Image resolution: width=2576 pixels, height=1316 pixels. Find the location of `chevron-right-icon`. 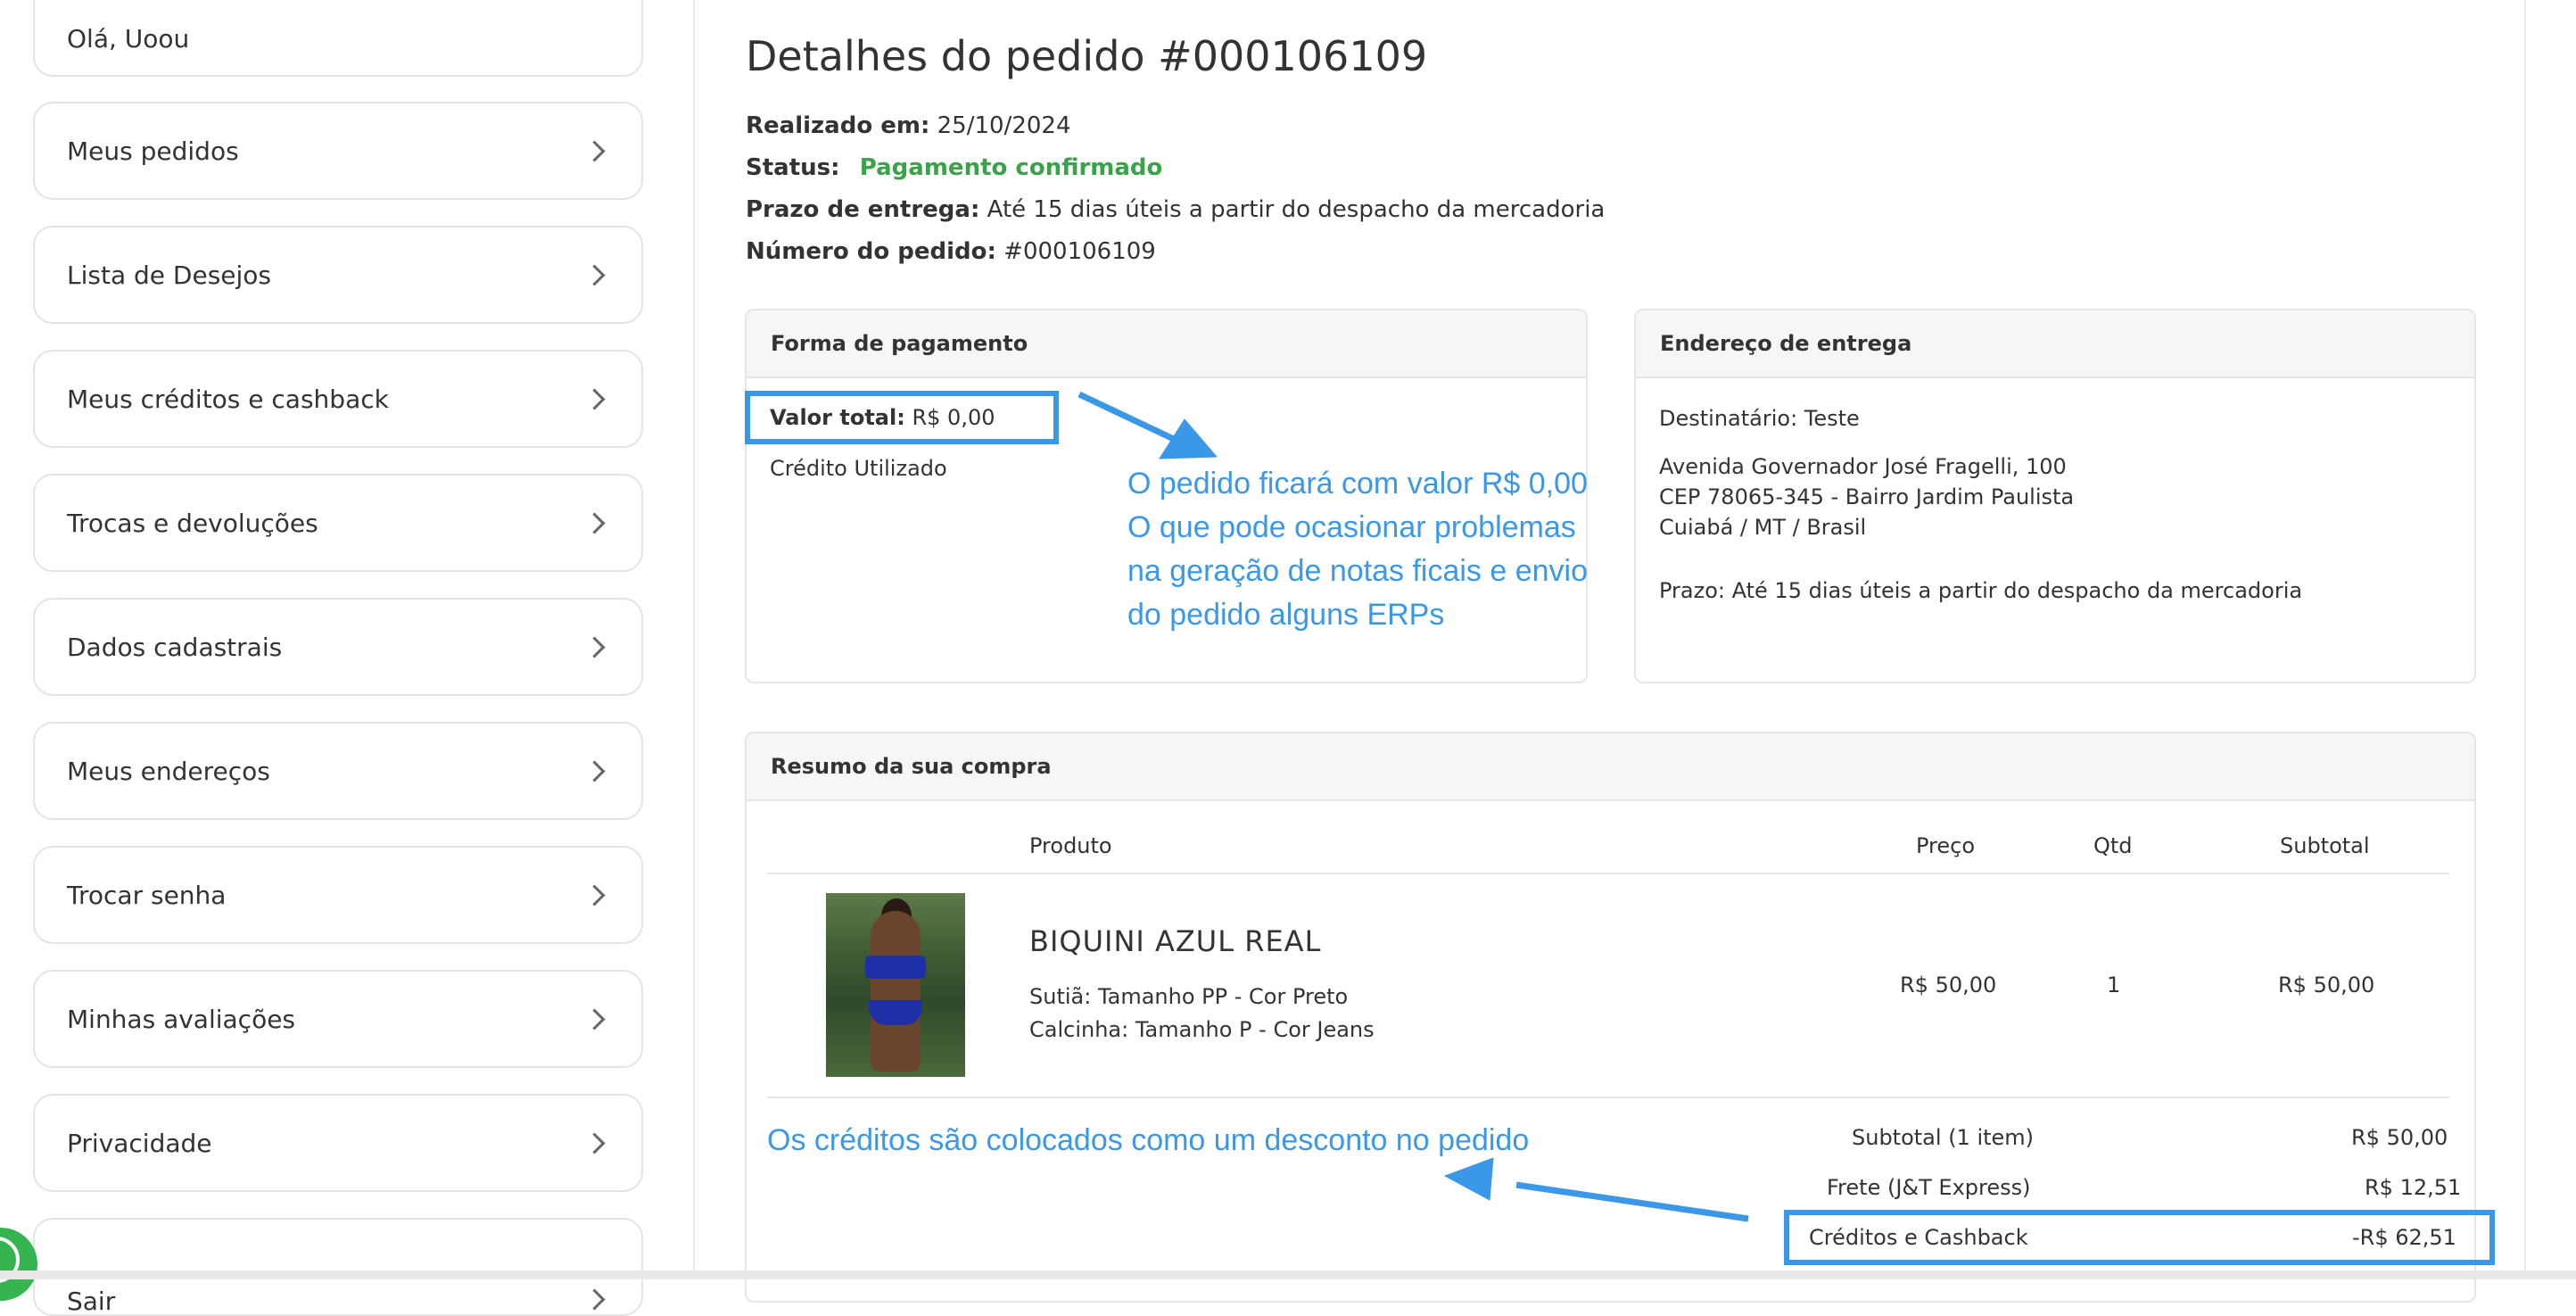

chevron-right-icon is located at coordinates (594, 1299).